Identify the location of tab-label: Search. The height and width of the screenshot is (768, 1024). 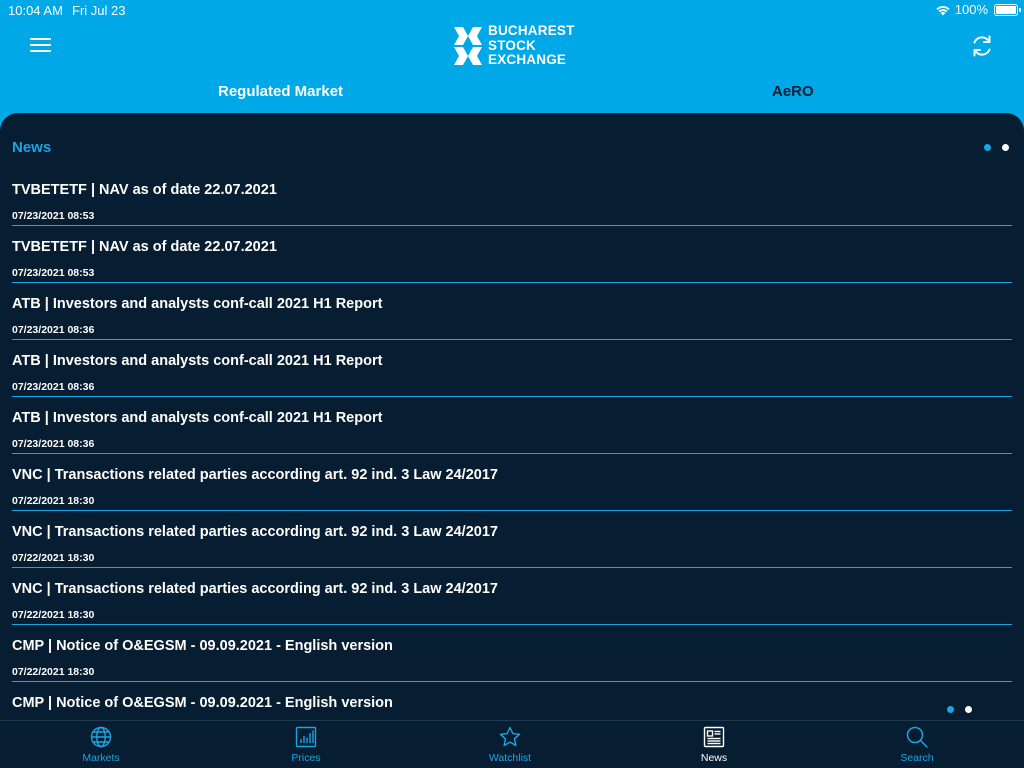
(917, 758).